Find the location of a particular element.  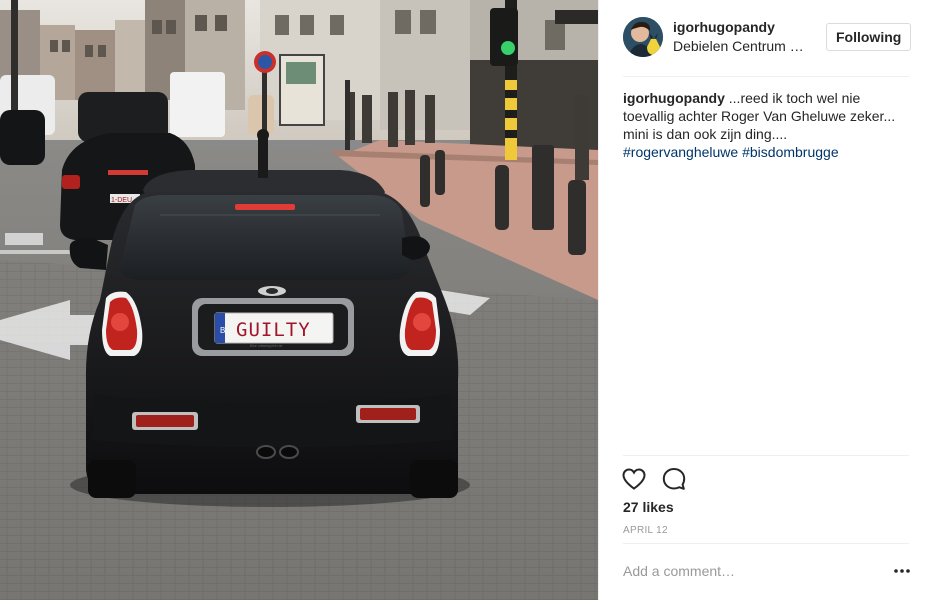

license-plate-text: GUILTY is located at coordinates (273, 330).